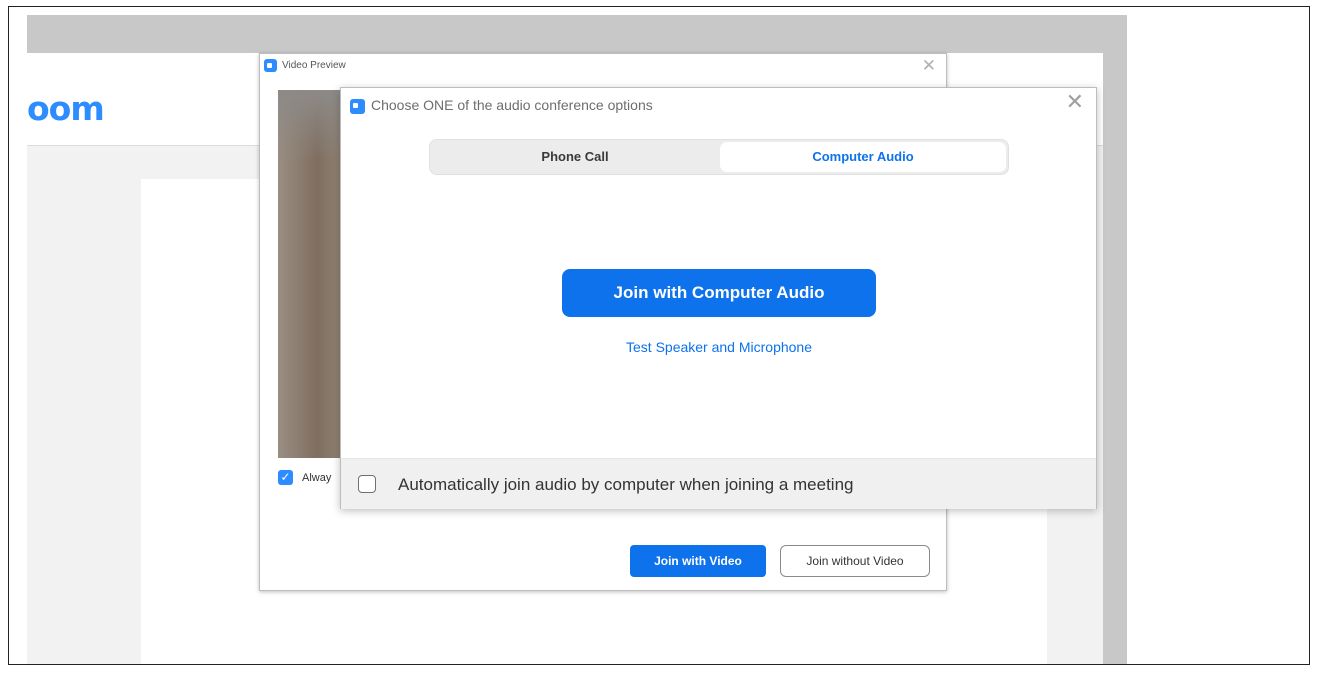 The width and height of the screenshot is (1320, 673). What do you see at coordinates (66, 108) in the screenshot?
I see `zoom-logo: oom` at bounding box center [66, 108].